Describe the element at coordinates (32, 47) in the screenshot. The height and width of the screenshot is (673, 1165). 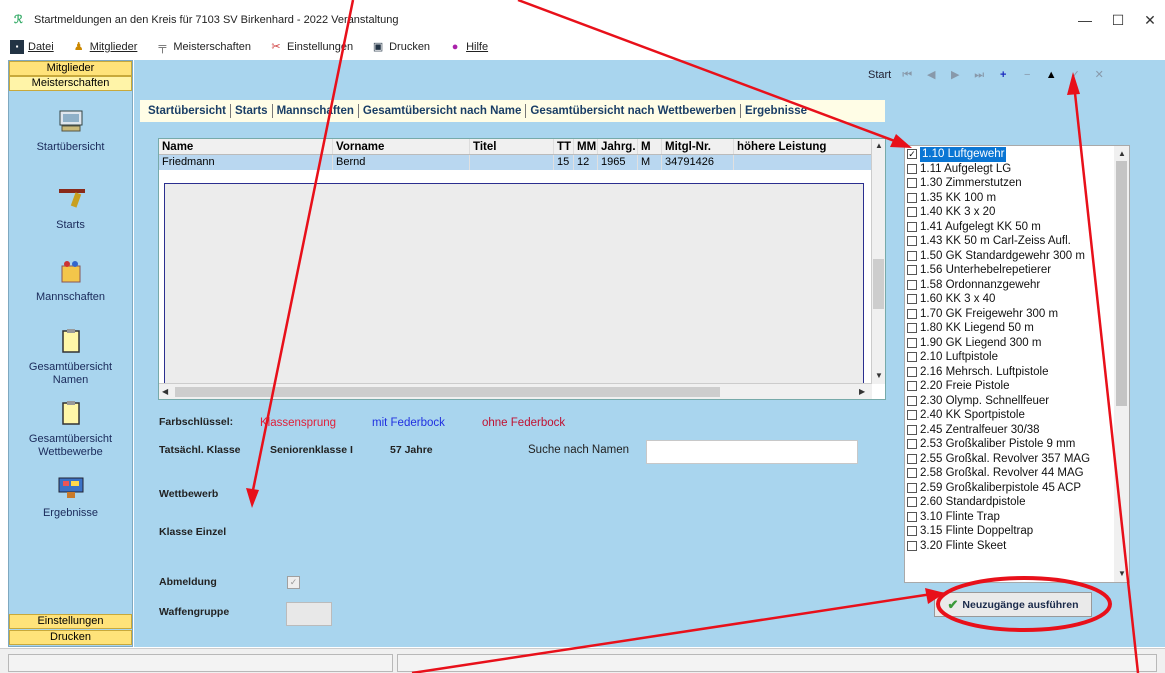
I see `menu-datei: ▪ Datei` at that location.